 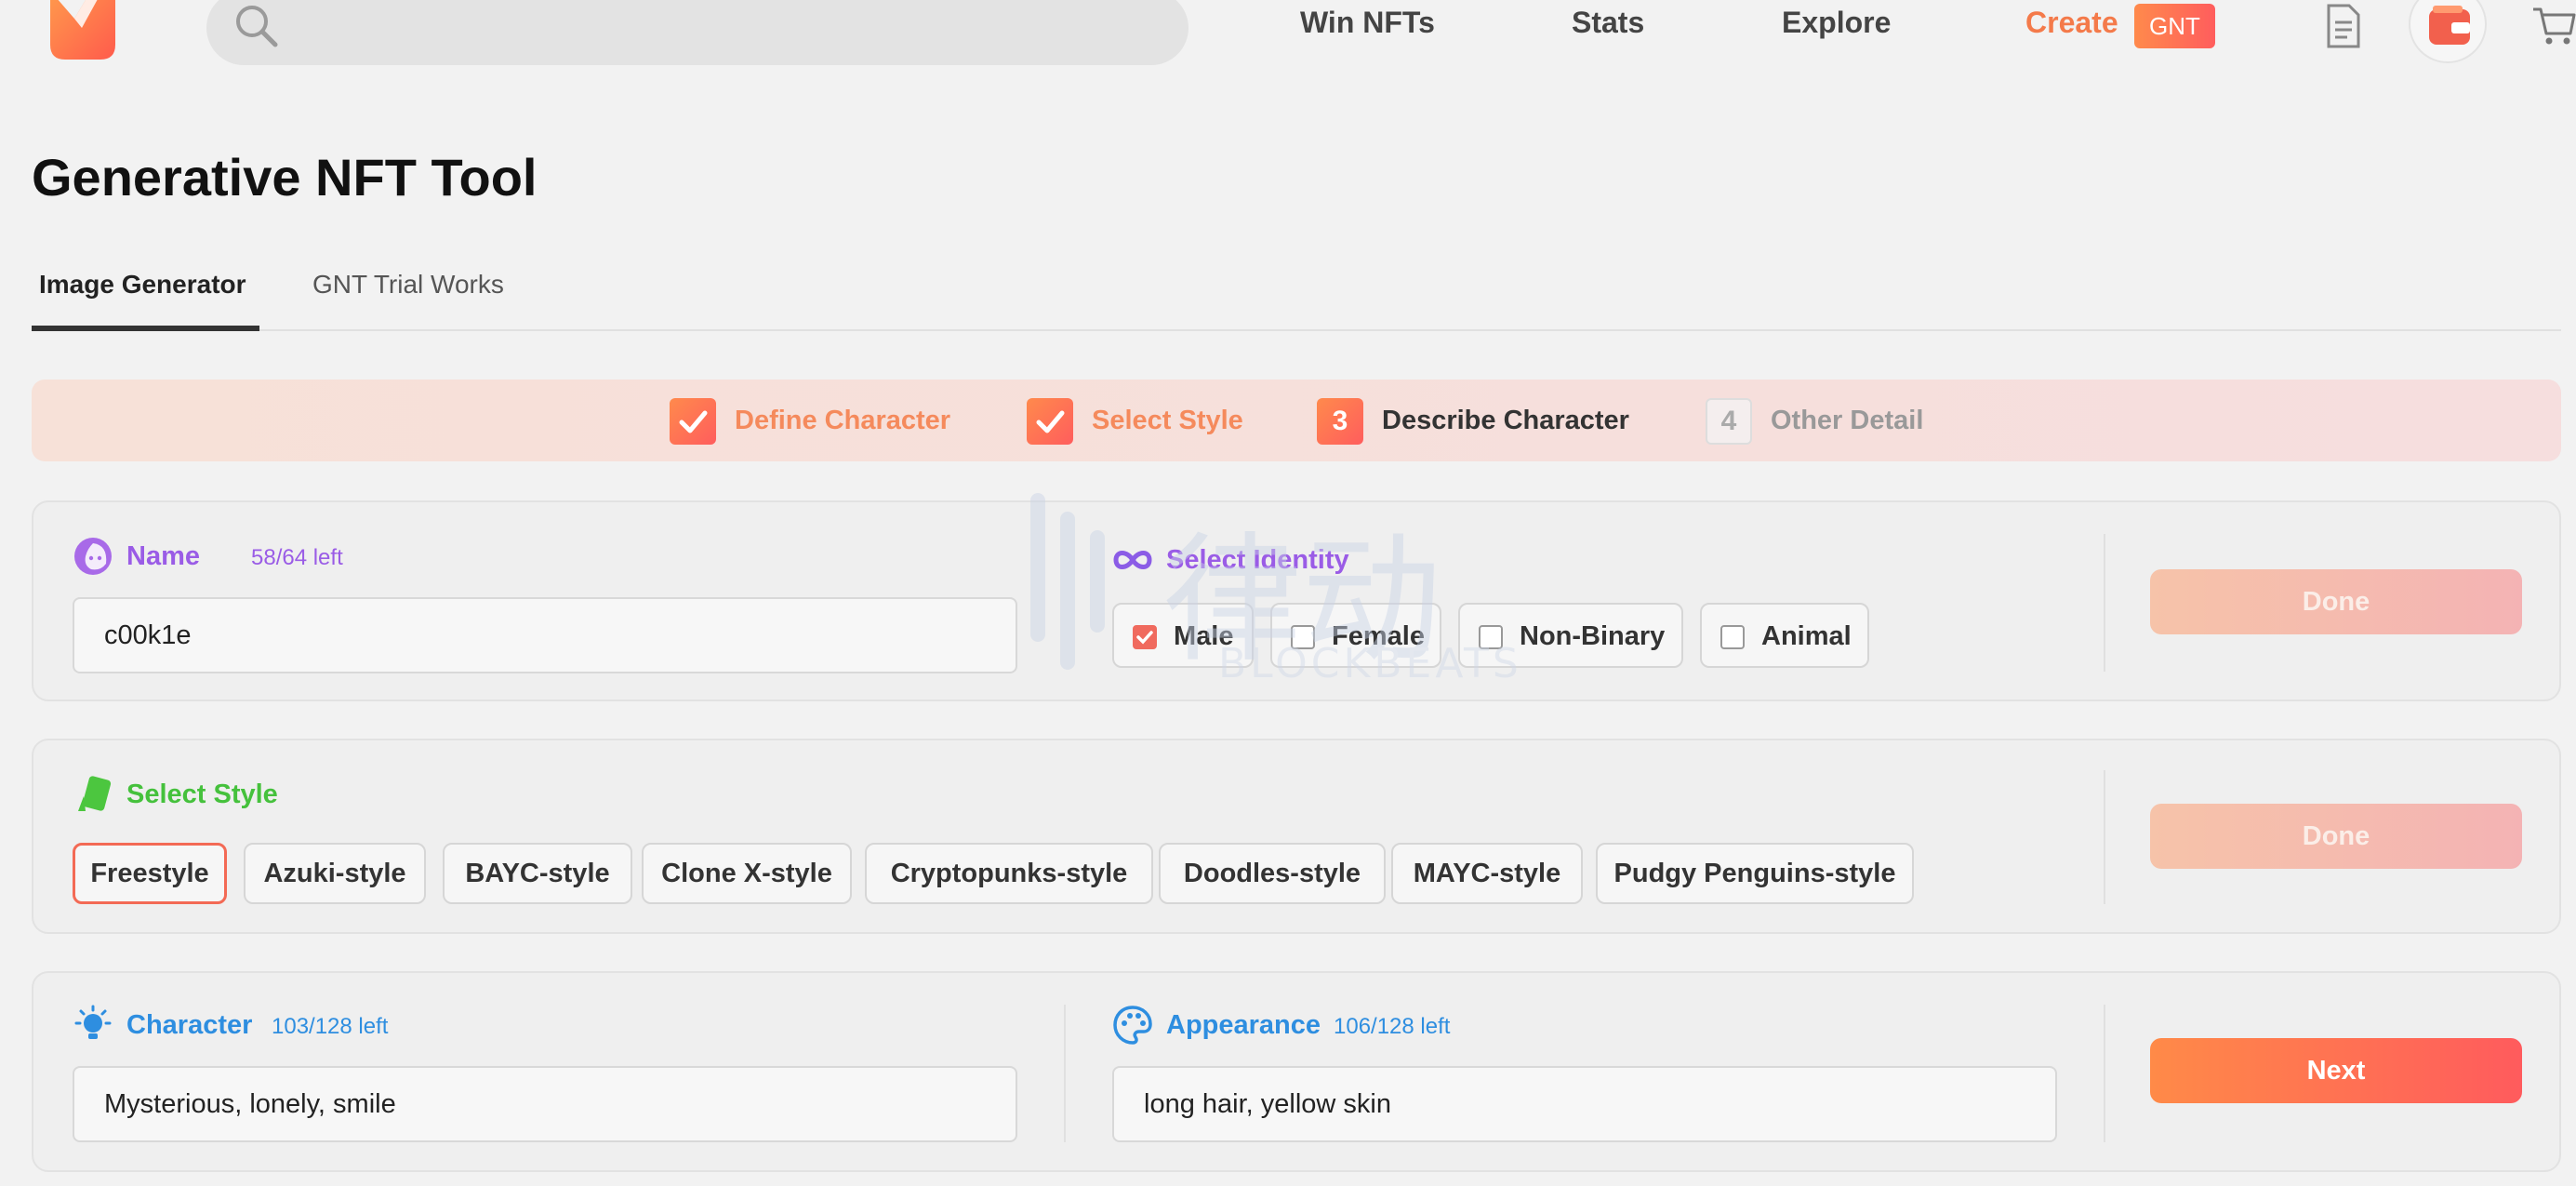 I want to click on name-char-count: 58/64 left, so click(x=297, y=557).